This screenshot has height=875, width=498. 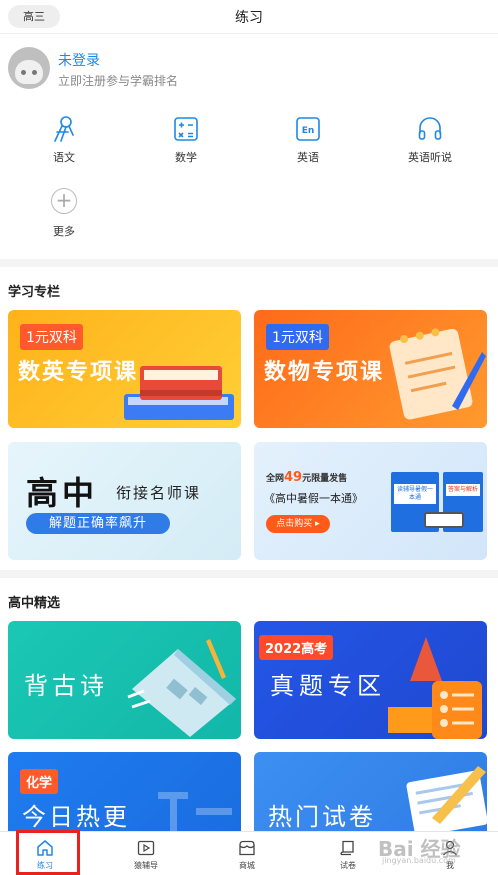 I want to click on card-price-line: 全网49元限量发售, so click(x=306, y=477).